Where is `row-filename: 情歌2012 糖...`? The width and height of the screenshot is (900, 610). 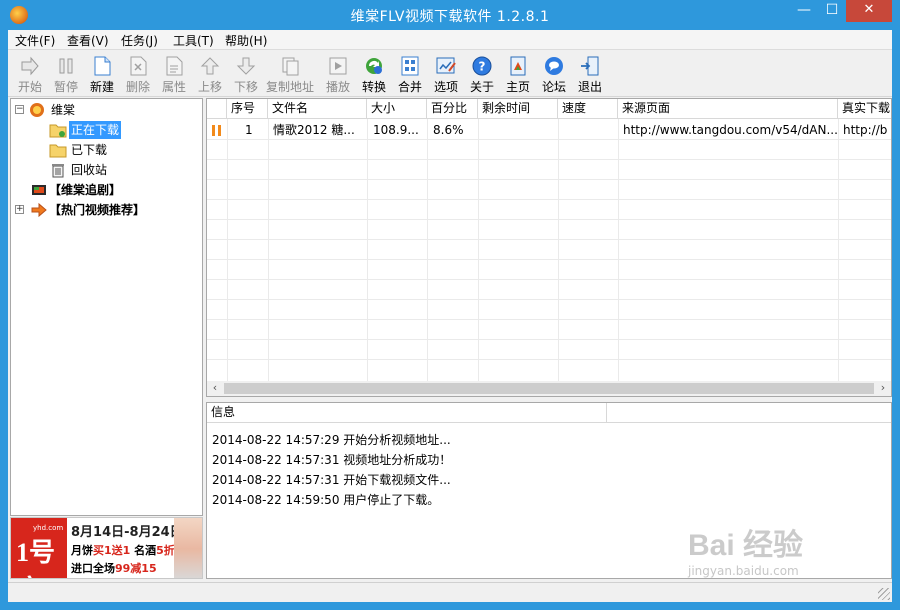 row-filename: 情歌2012 糖... is located at coordinates (314, 130).